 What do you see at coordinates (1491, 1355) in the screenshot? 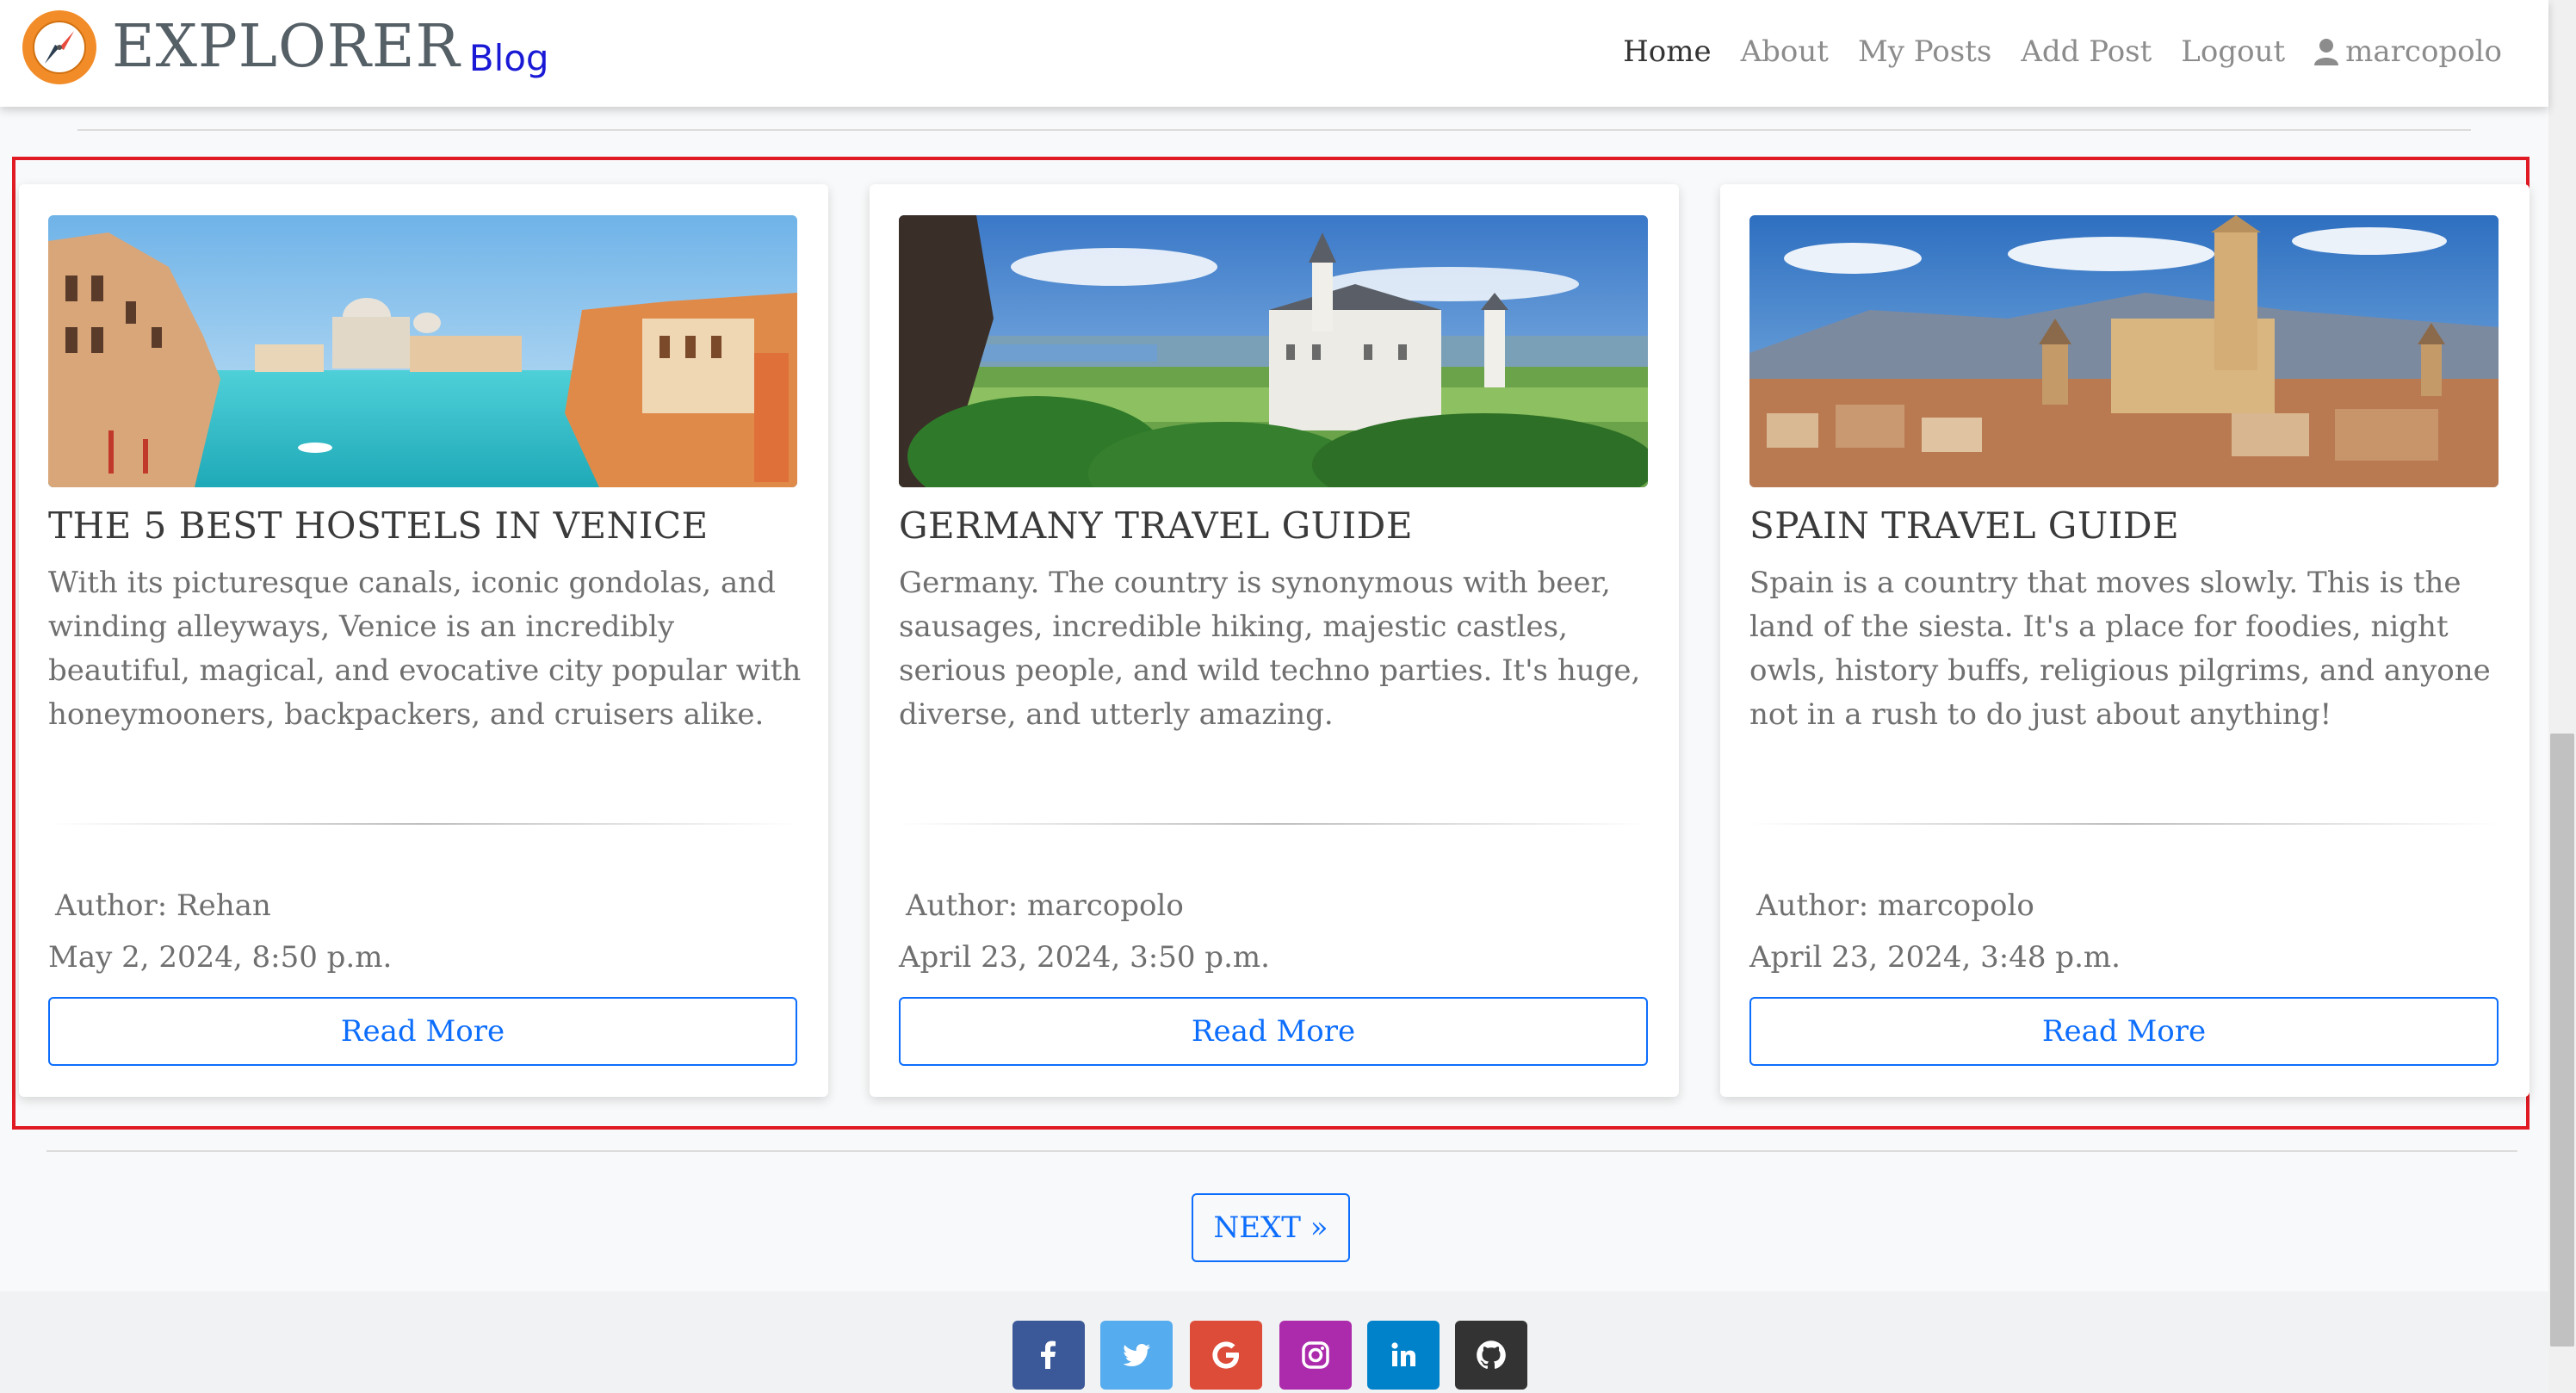
I see `github-icon` at bounding box center [1491, 1355].